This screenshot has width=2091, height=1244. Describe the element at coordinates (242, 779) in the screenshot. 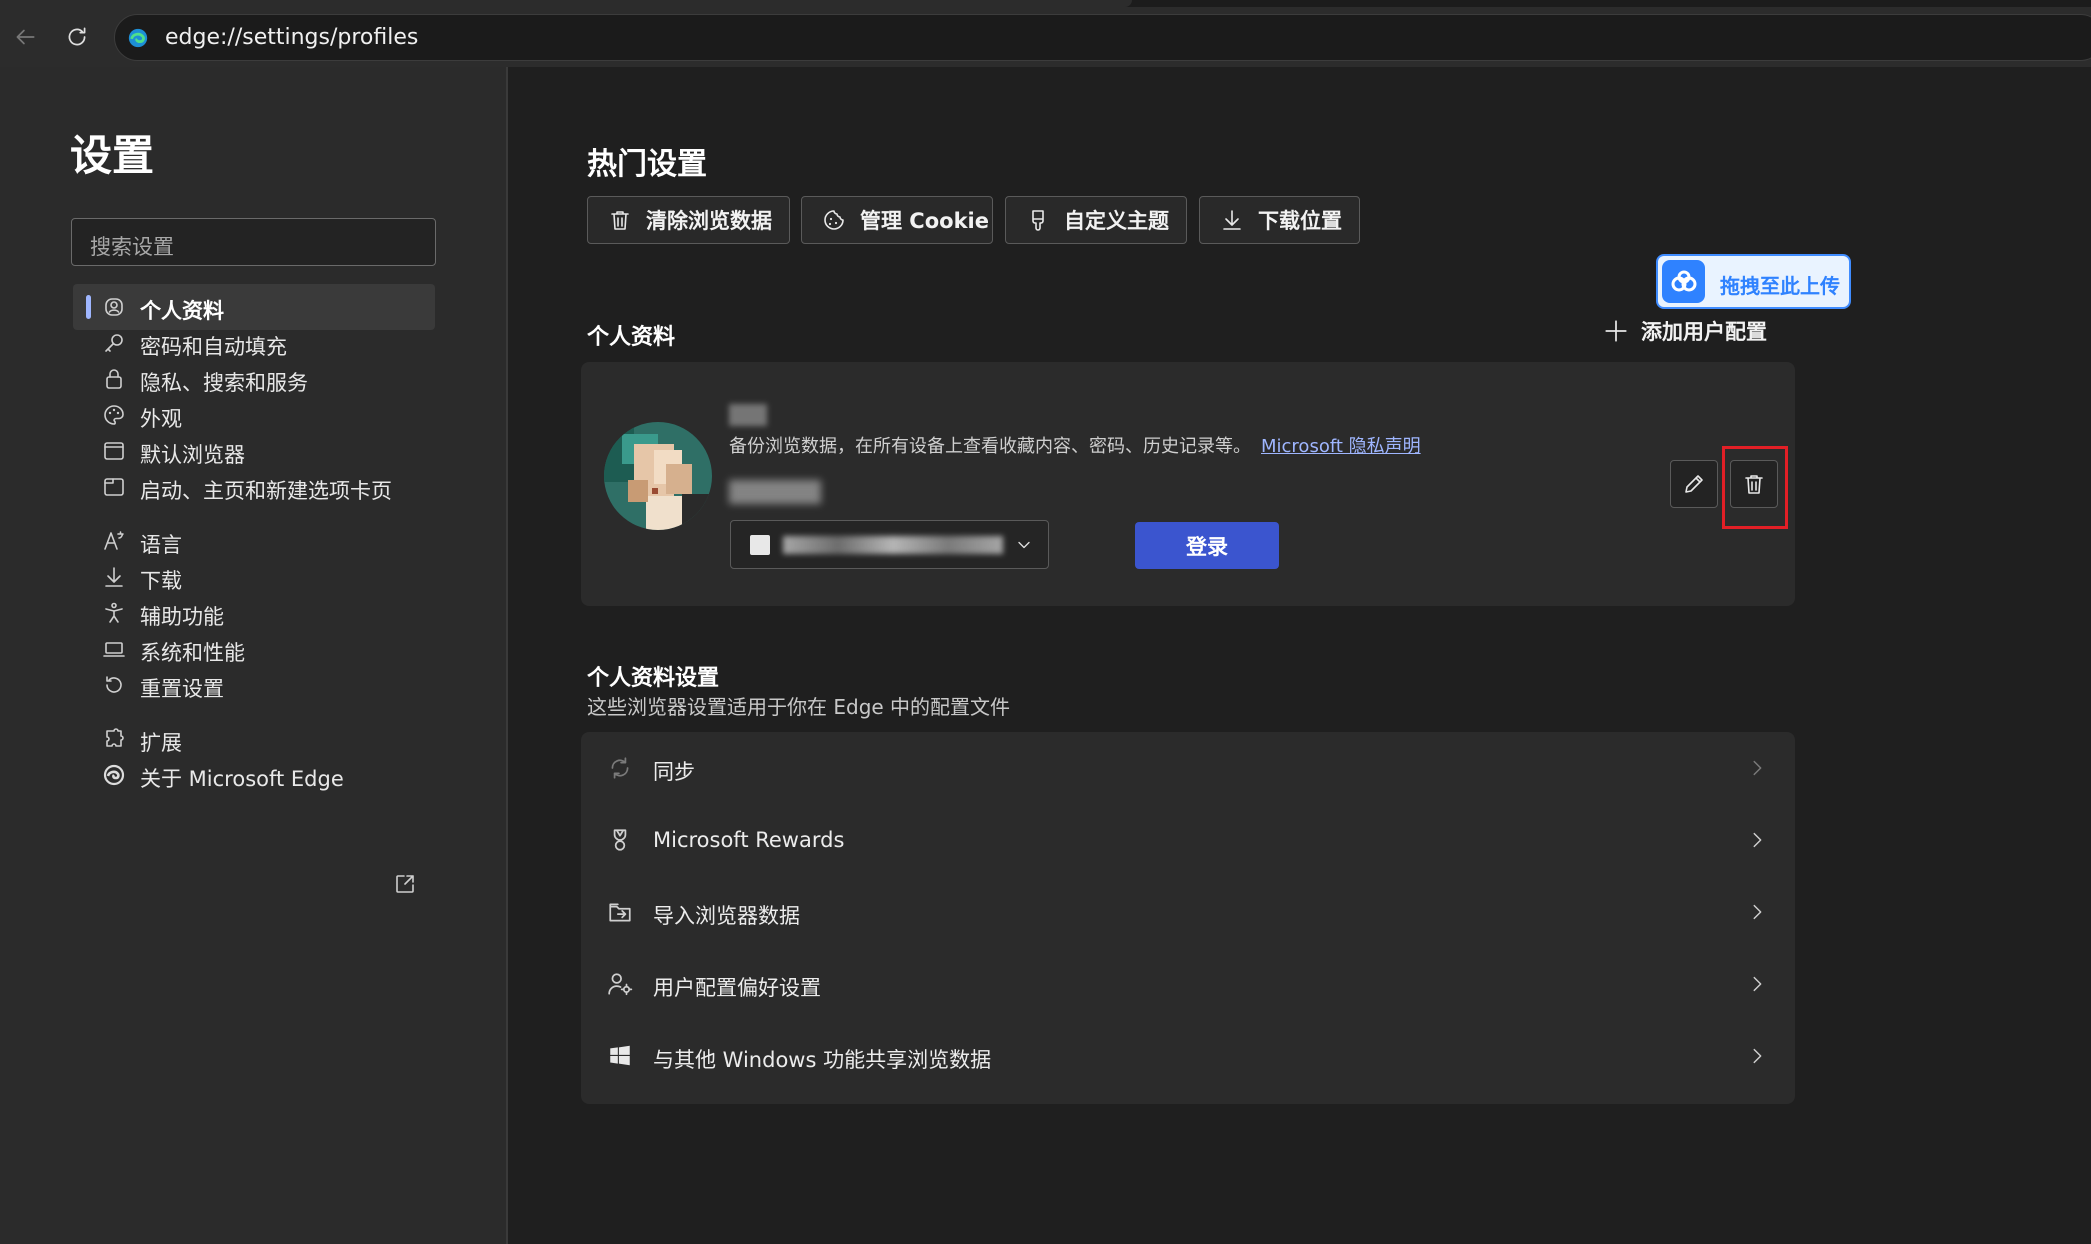

I see `sidebar-item-label: 关于 Microsoft Edge` at that location.